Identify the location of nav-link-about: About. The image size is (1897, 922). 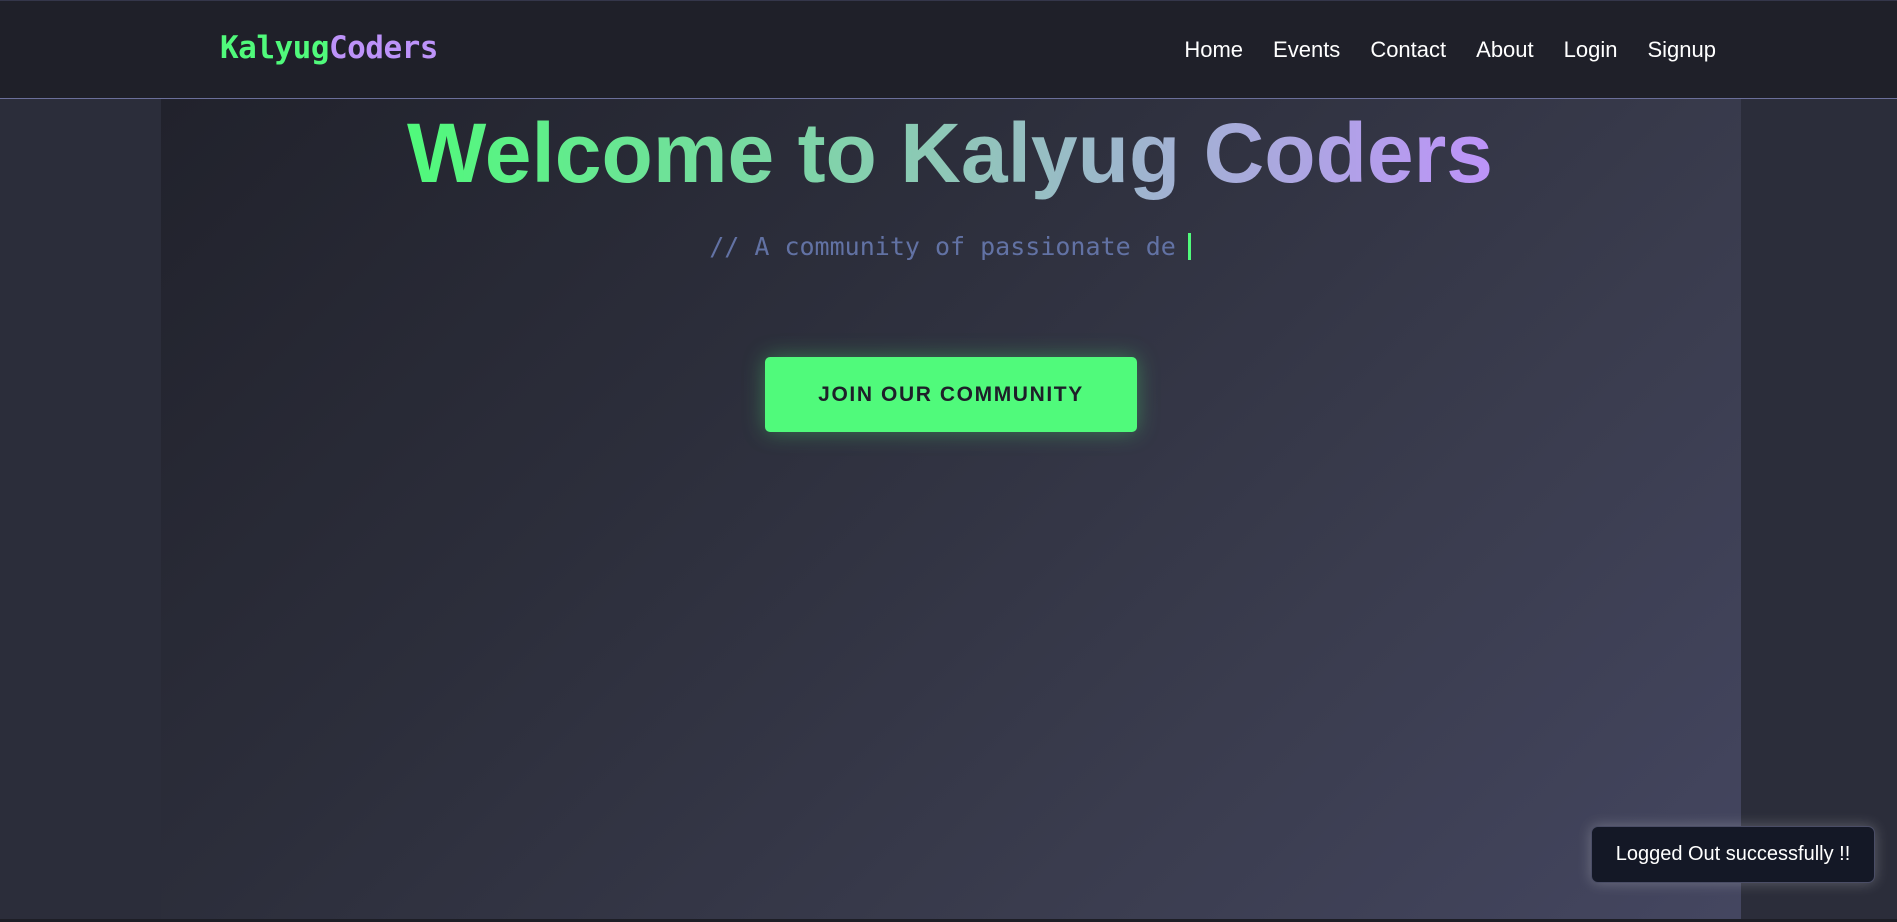
(1505, 50).